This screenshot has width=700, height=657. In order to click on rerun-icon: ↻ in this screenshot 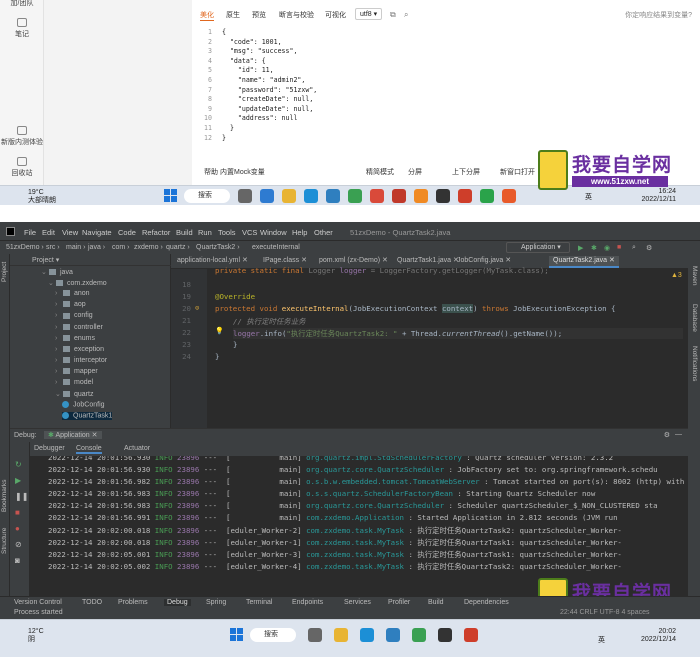, I will do `click(18, 464)`.